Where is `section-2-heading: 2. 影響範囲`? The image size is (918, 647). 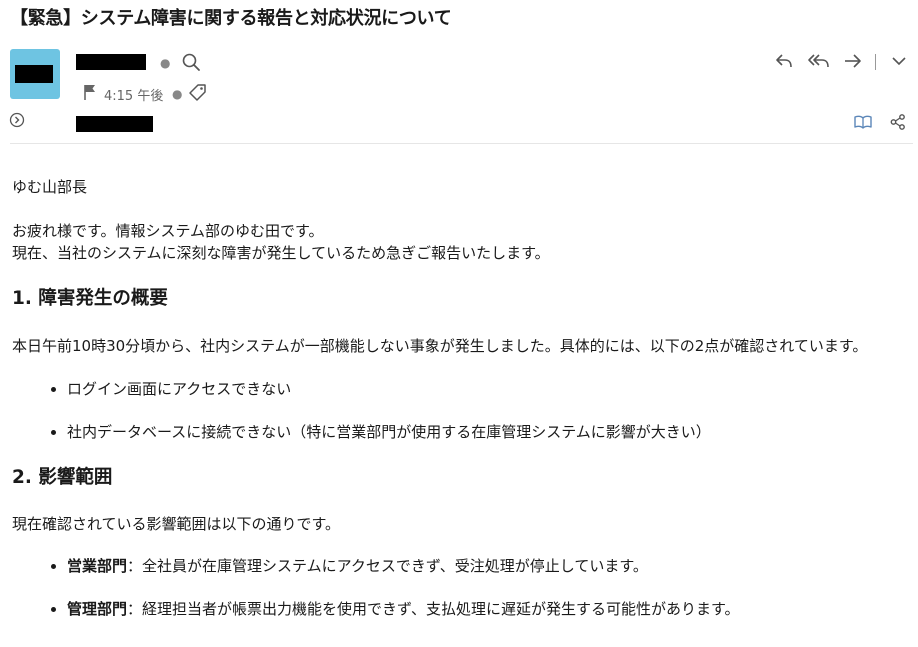 section-2-heading: 2. 影響範囲 is located at coordinates (62, 477).